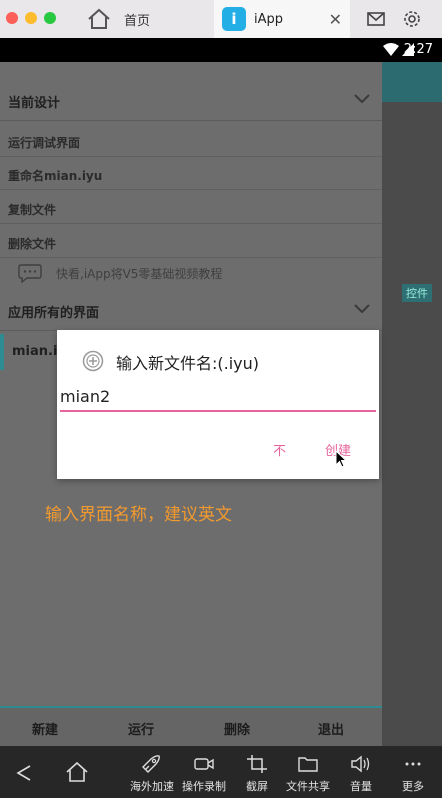  What do you see at coordinates (412, 404) in the screenshot?
I see `editor-background: 控件` at bounding box center [412, 404].